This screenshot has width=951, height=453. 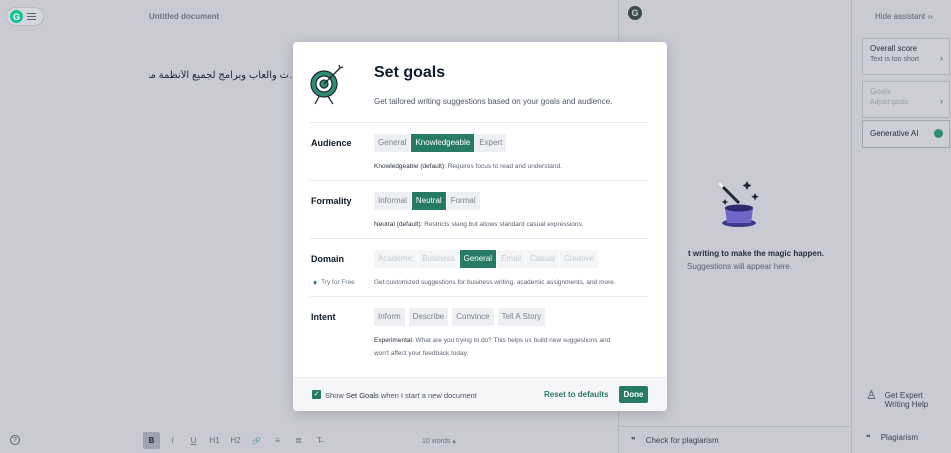 I want to click on domain-option-business: Business, so click(x=438, y=259).